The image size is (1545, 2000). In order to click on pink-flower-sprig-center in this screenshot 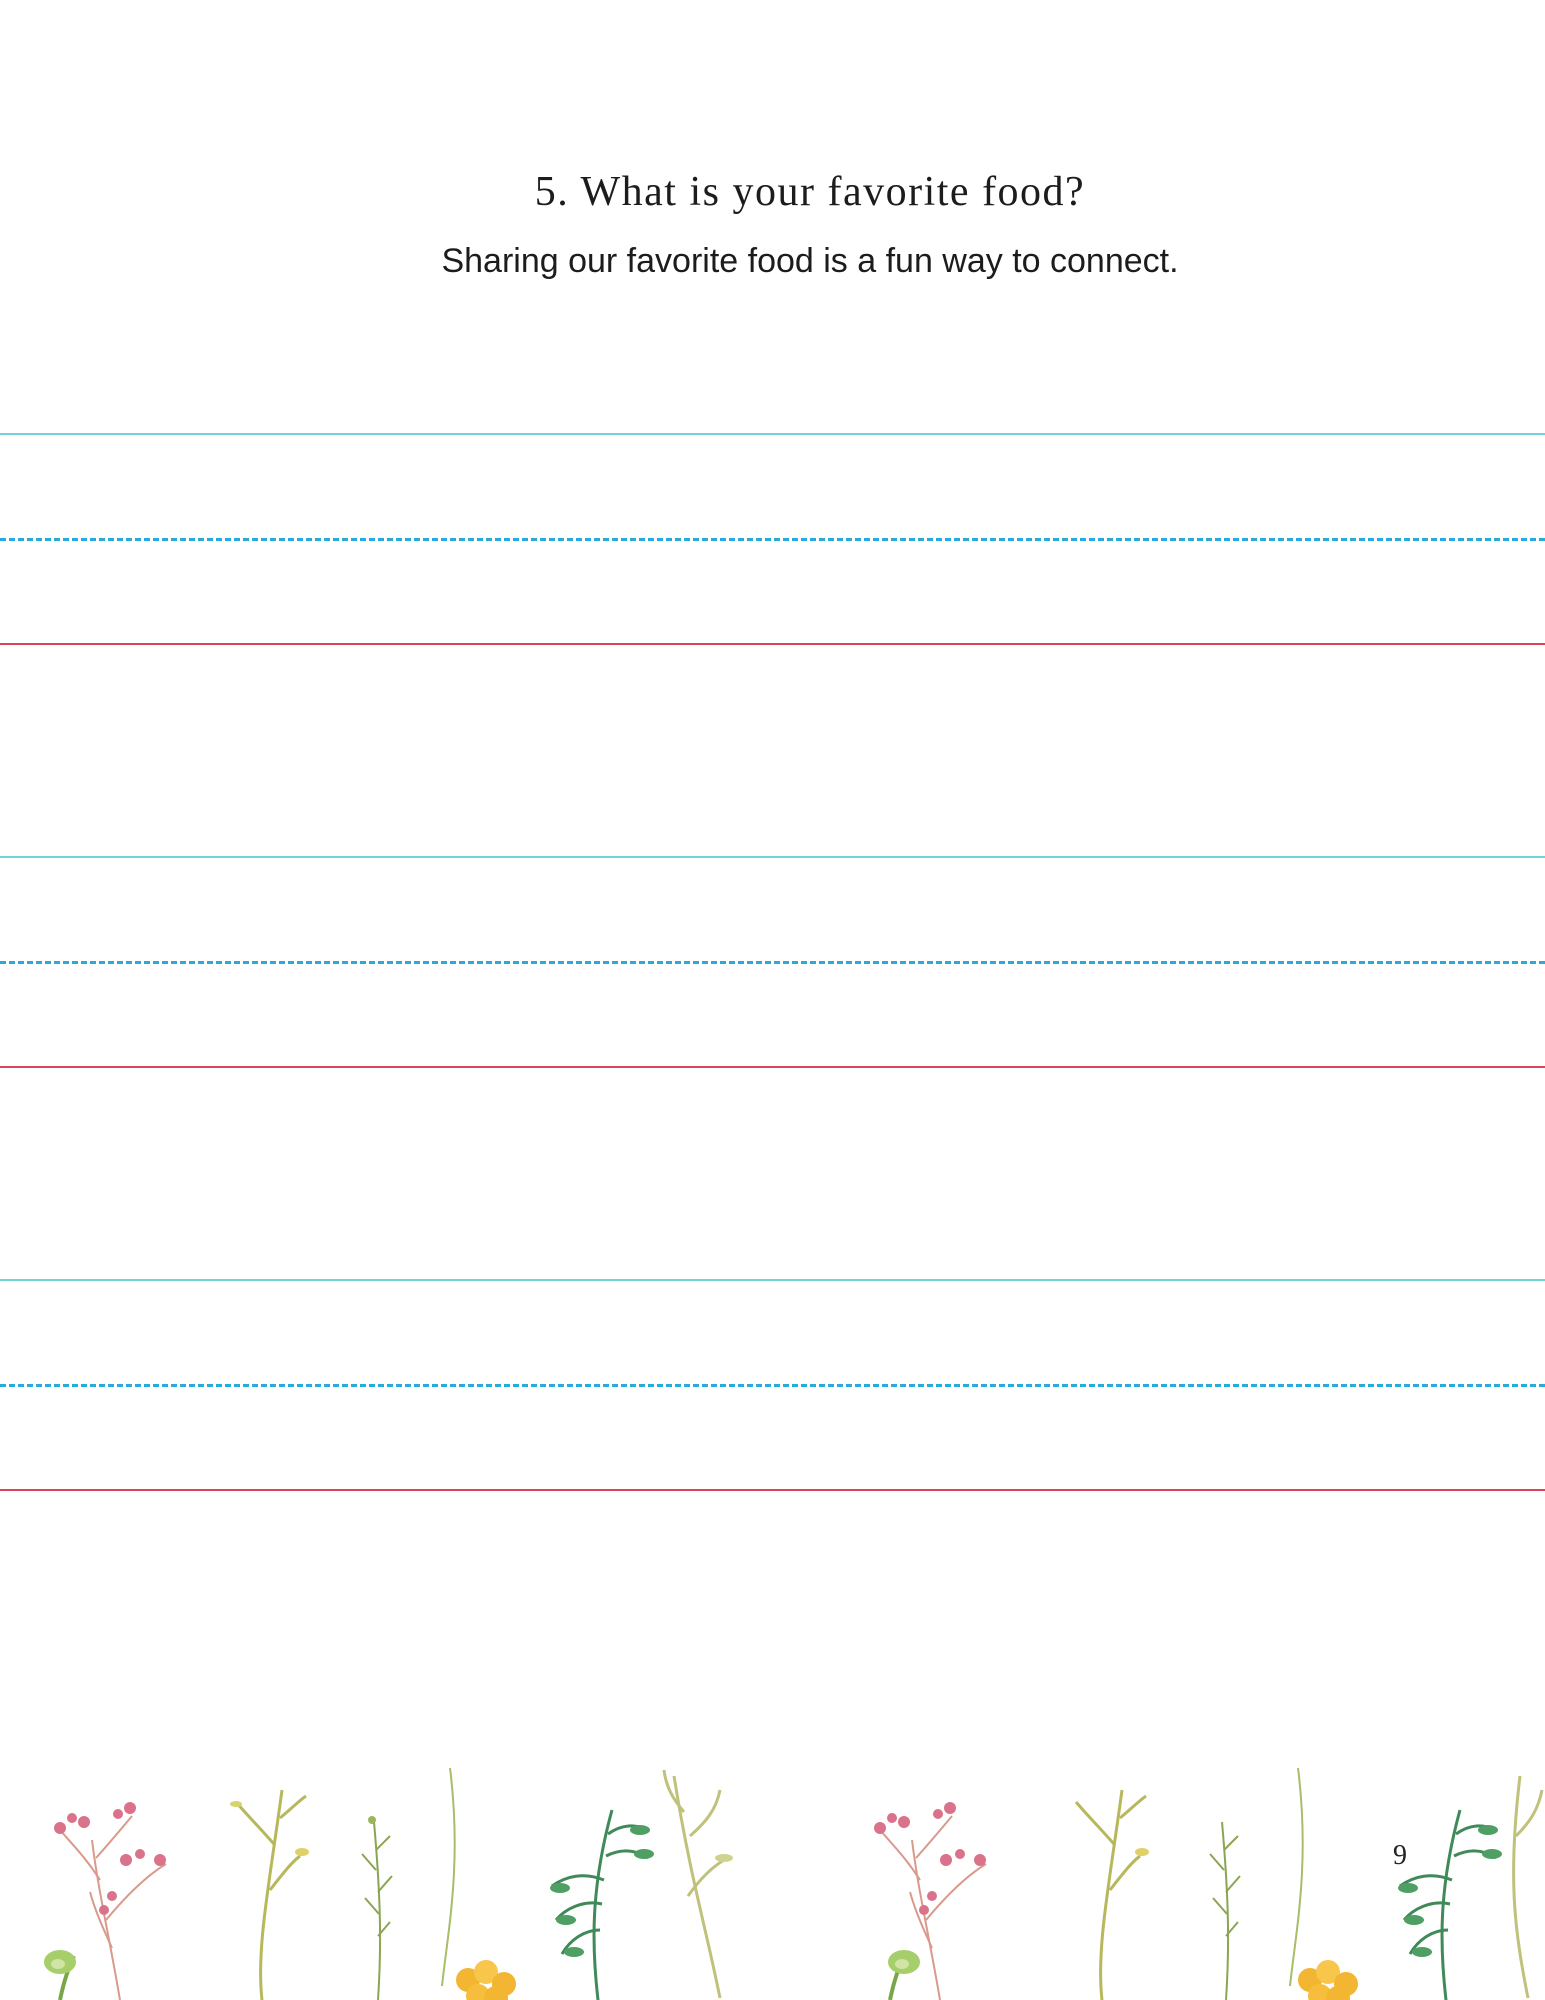, I will do `click(930, 1901)`.